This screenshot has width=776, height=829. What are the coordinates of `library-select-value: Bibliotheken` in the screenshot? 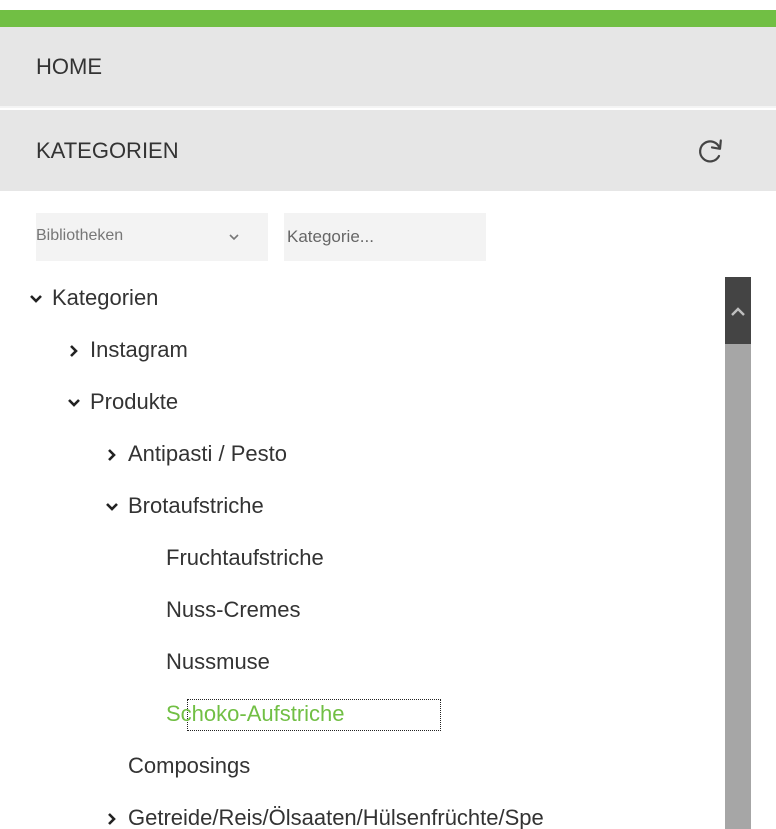 It's located at (80, 235).